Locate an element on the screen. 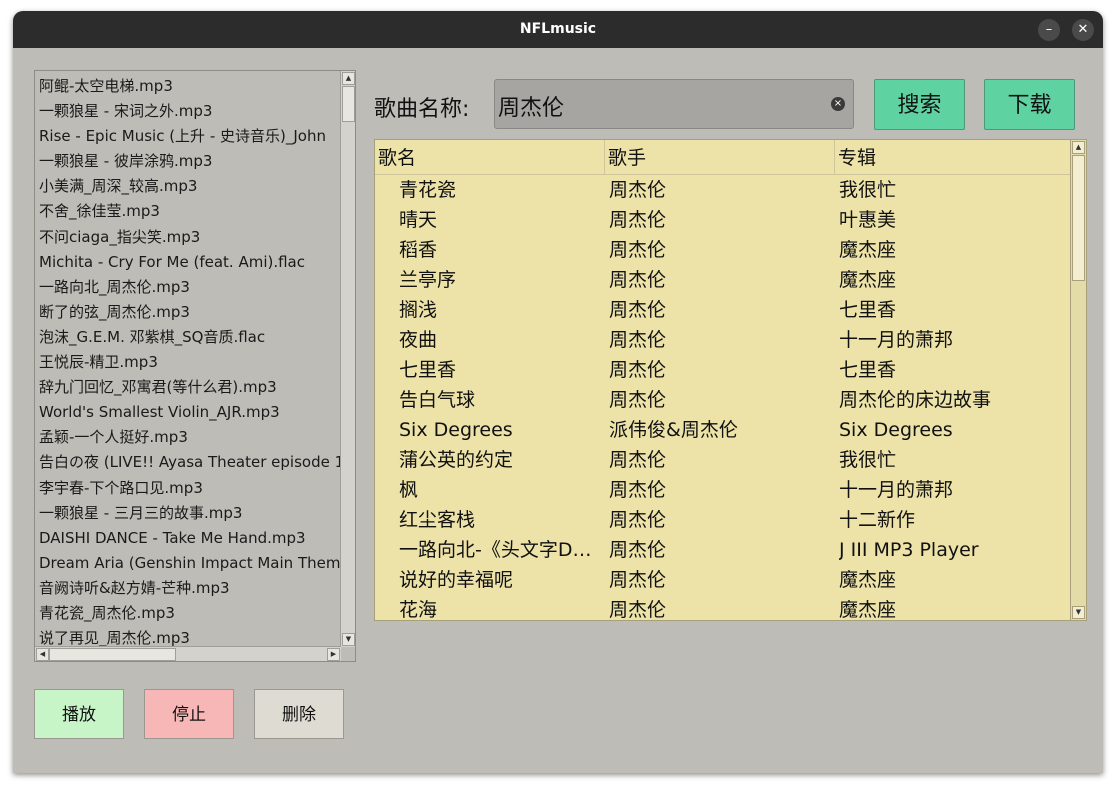 The image size is (1116, 789). file-list-horizontal-scrollbar: ◀ ▶ is located at coordinates (188, 653).